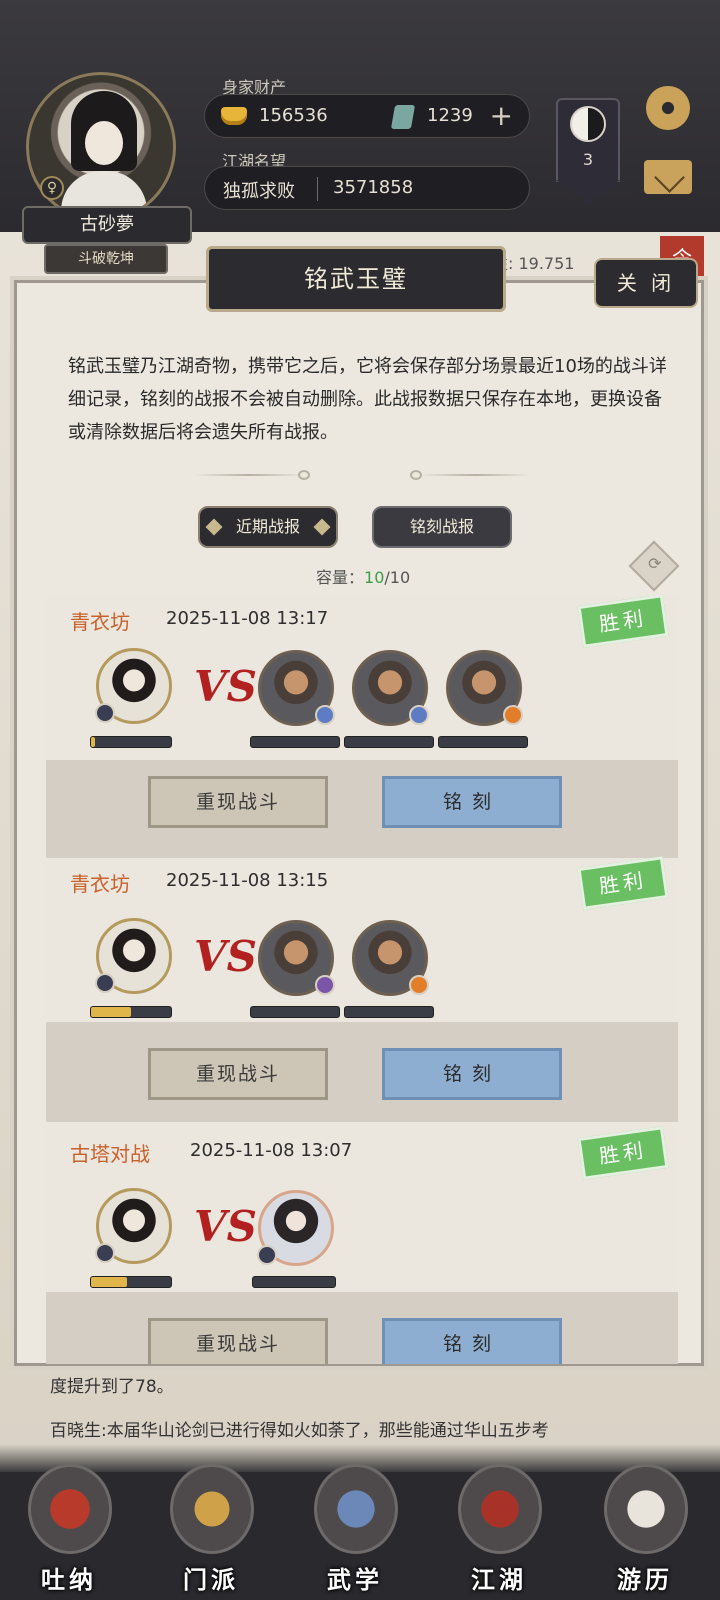 The image size is (720, 1600). Describe the element at coordinates (234, 116) in the screenshot. I see `gold-ingot-icon` at that location.